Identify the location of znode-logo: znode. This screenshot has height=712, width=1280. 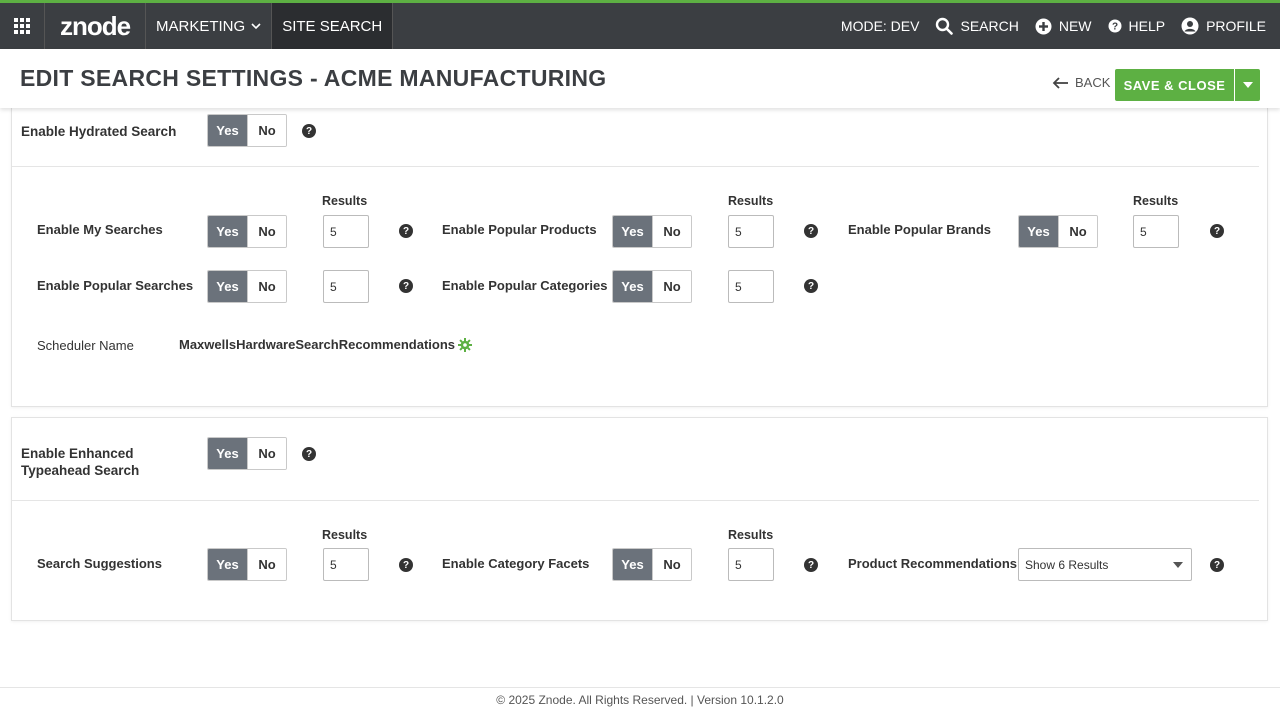
(95, 26).